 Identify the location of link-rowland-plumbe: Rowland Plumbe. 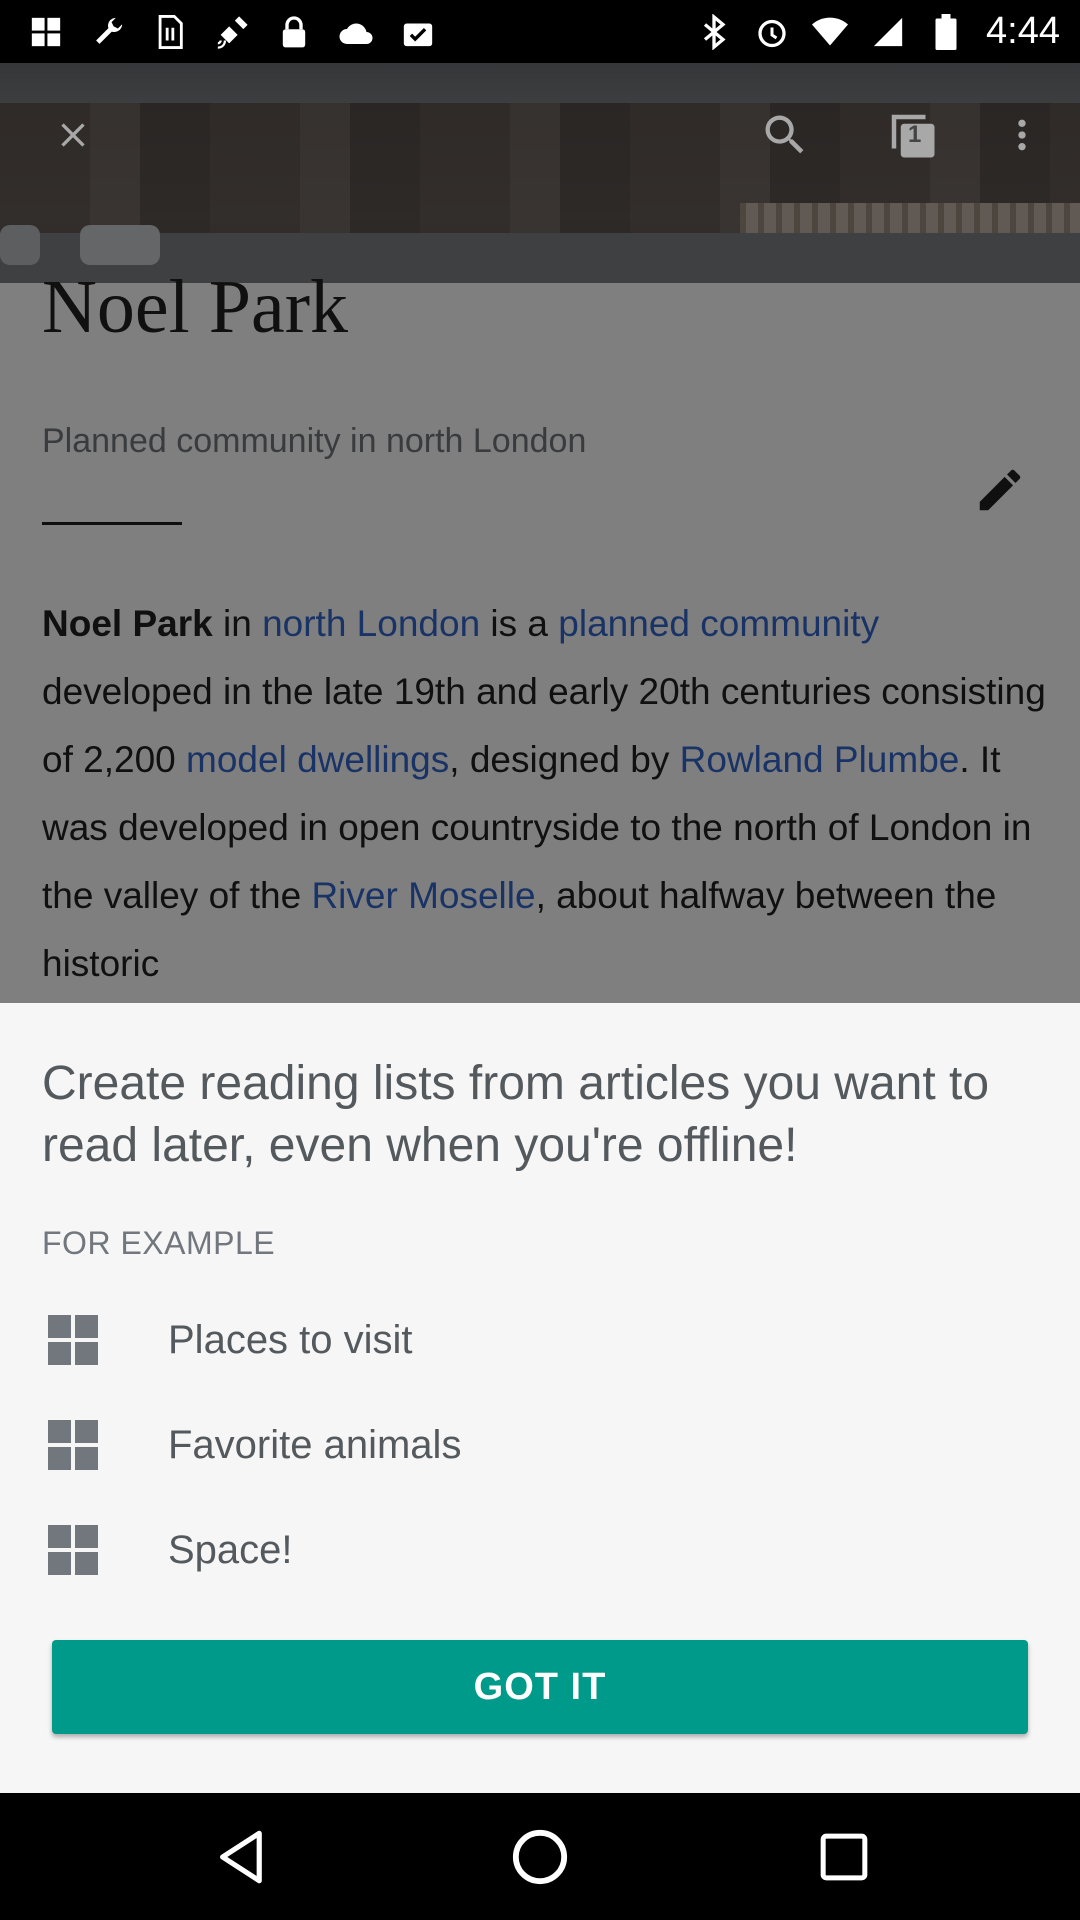
(820, 759).